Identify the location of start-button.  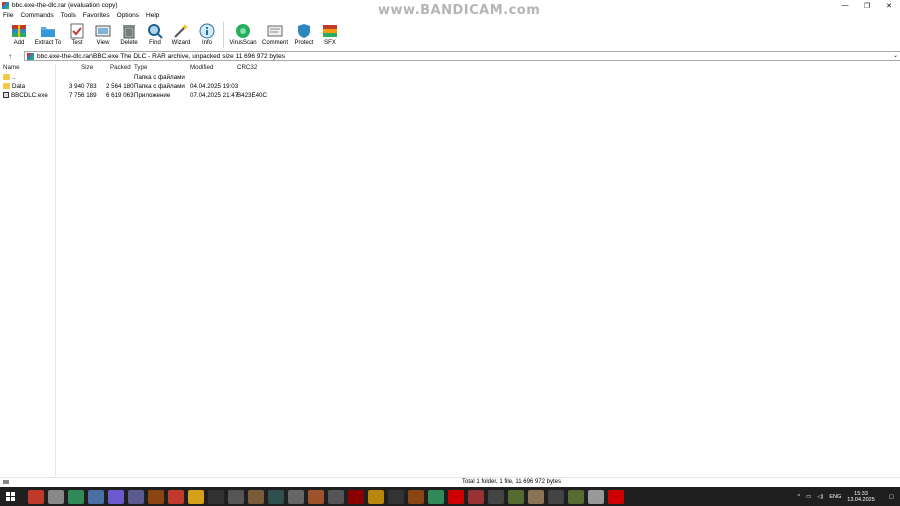
(10, 496).